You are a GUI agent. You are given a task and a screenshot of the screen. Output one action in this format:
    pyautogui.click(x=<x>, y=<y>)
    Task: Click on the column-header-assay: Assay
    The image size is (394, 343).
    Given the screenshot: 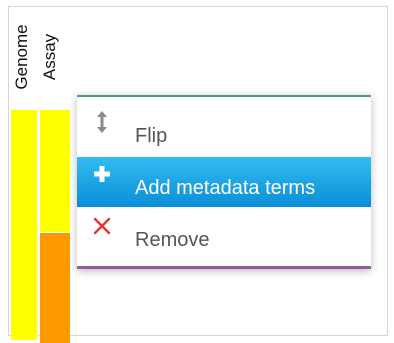 What is the action you would take?
    pyautogui.click(x=50, y=57)
    